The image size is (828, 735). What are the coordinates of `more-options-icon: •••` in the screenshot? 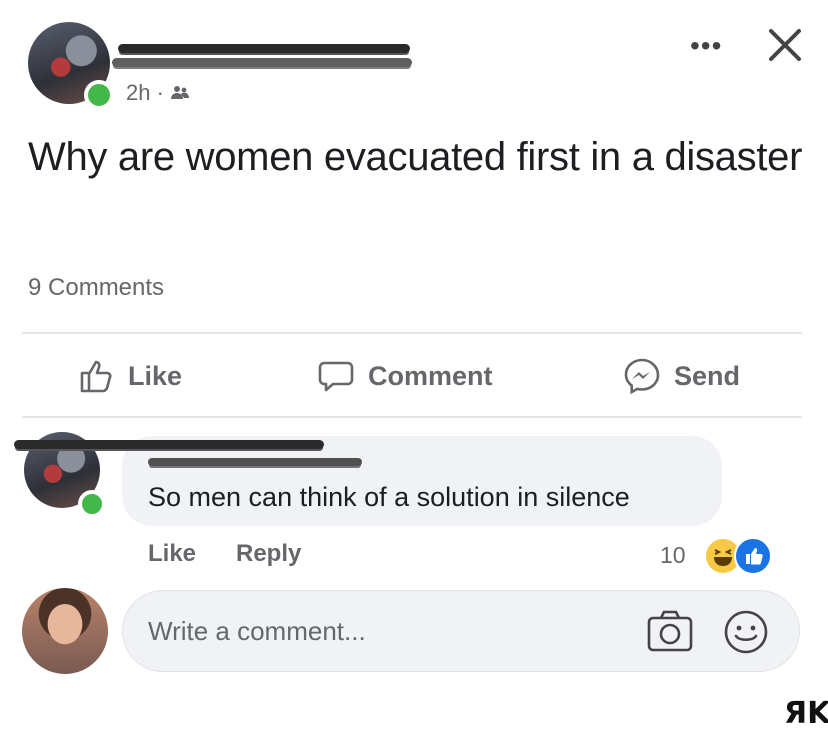 It's located at (706, 46).